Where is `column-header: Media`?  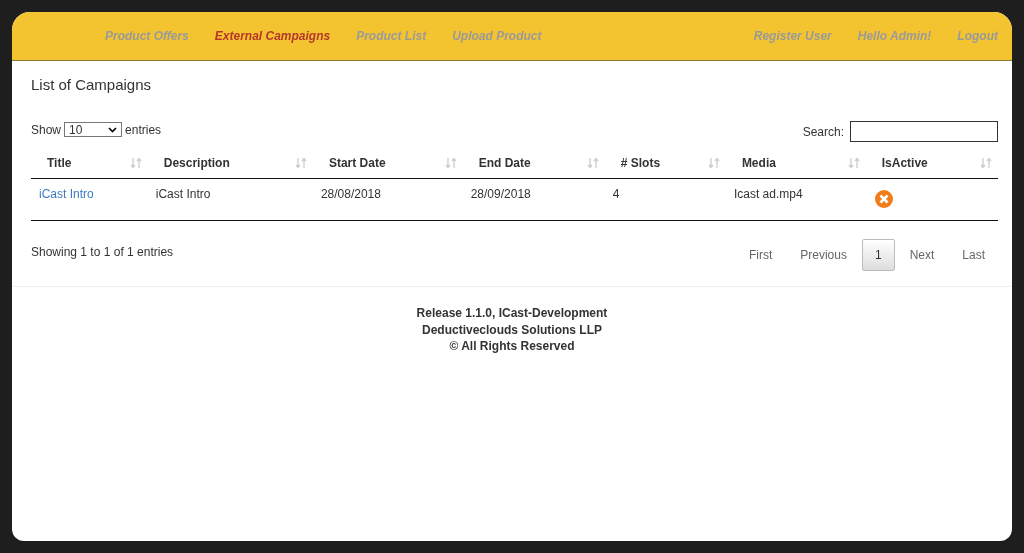 column-header: Media is located at coordinates (795, 164).